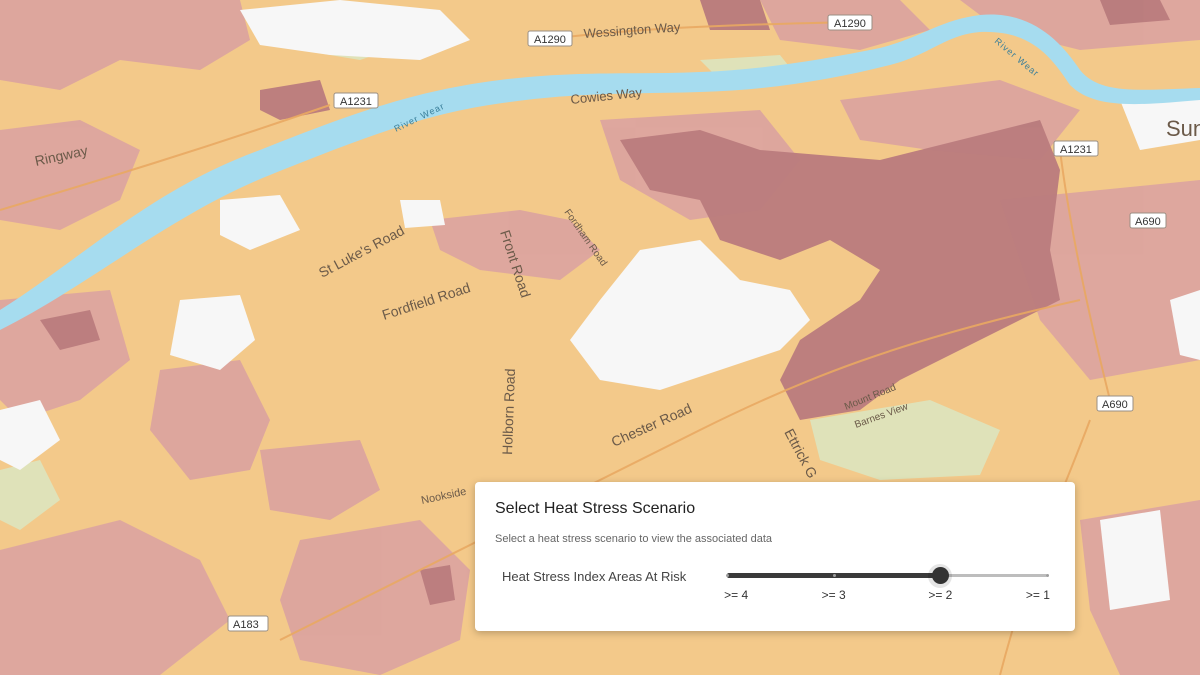 The width and height of the screenshot is (1200, 675). What do you see at coordinates (1038, 595) in the screenshot?
I see `slider-mark-label: >= 1` at bounding box center [1038, 595].